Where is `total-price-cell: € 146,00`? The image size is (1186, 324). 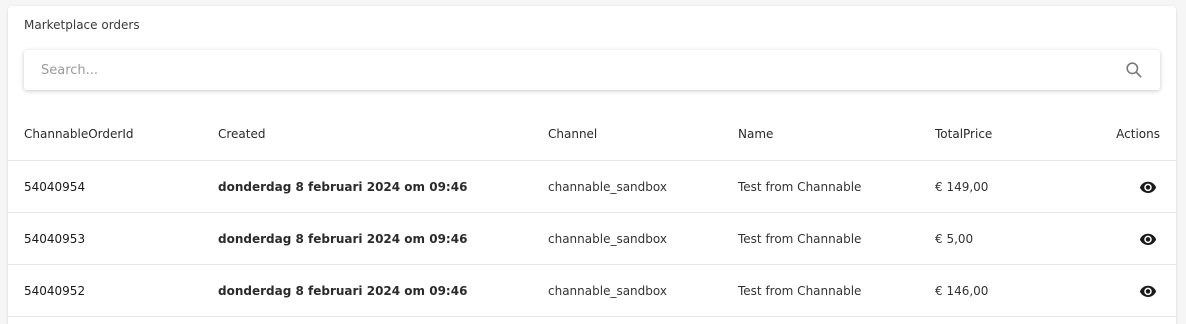
total-price-cell: € 146,00 is located at coordinates (995, 290).